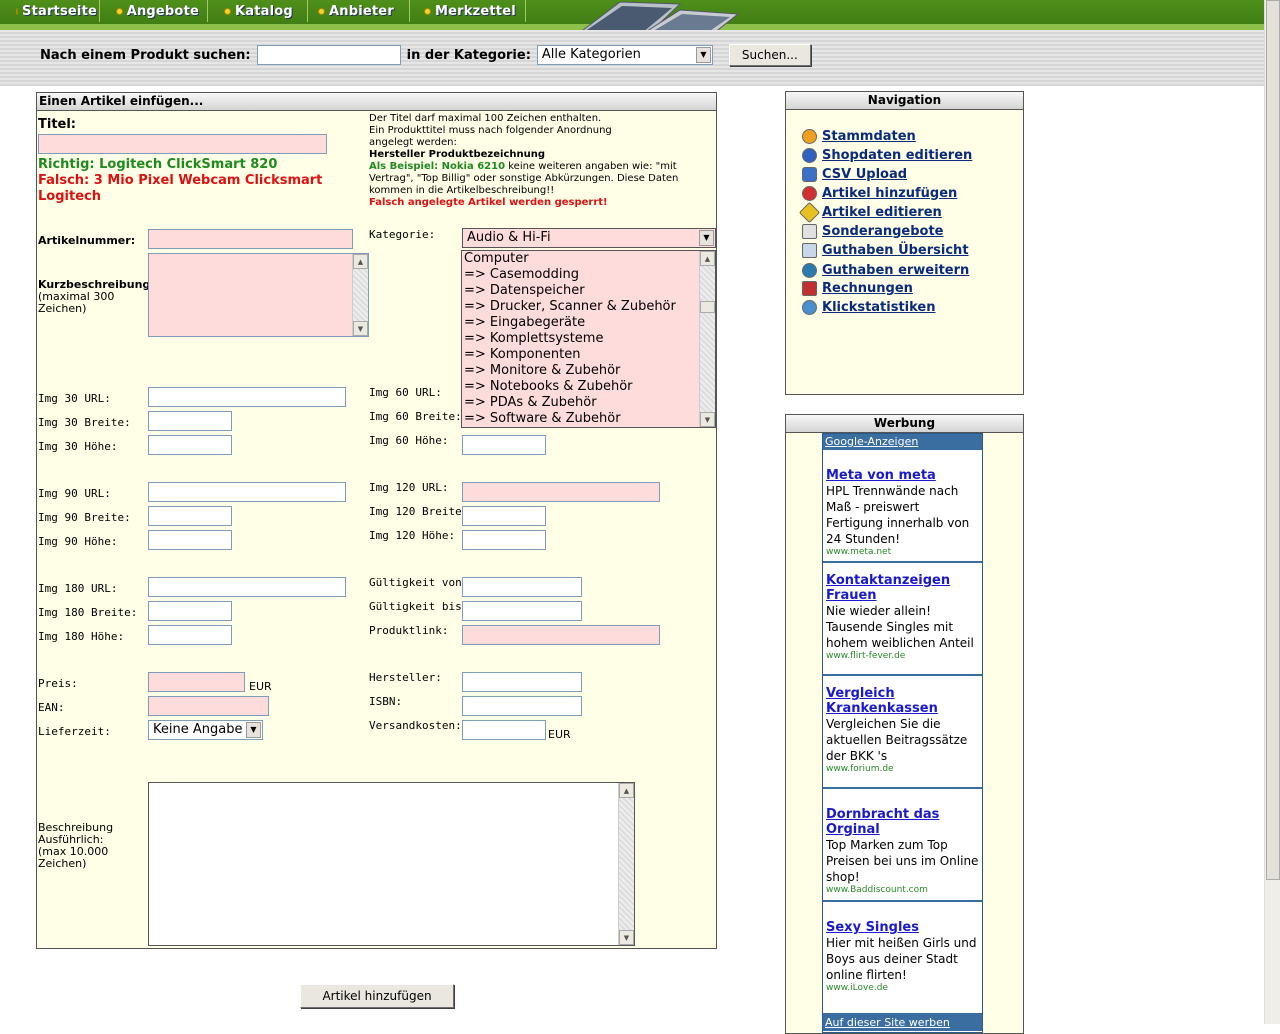 The height and width of the screenshot is (1034, 1280). Describe the element at coordinates (873, 231) in the screenshot. I see `nav-link-sonderangebote: Sonderangebote` at that location.